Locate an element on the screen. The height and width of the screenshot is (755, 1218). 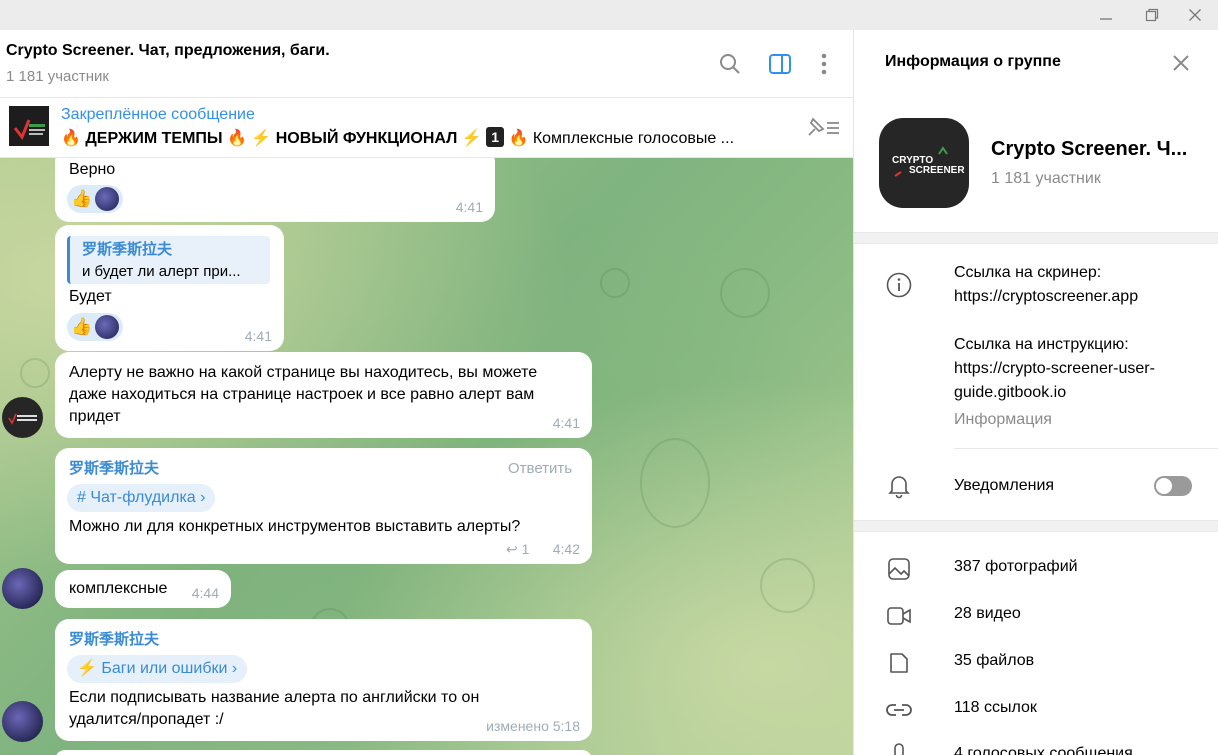
info-link: https://cryptoscreener.app is located at coordinates (1046, 297).